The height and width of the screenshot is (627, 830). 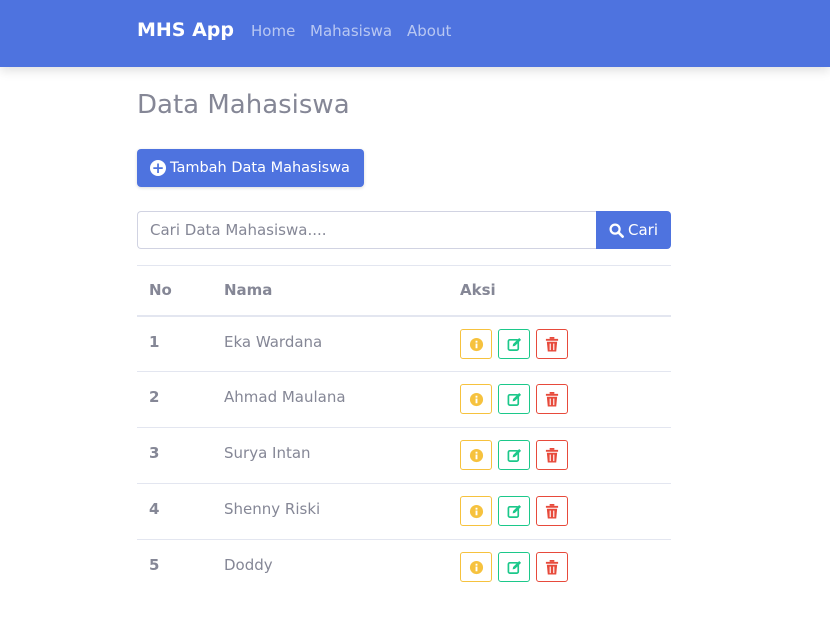 I want to click on table-row: 1 Eka Wardana, so click(x=404, y=343).